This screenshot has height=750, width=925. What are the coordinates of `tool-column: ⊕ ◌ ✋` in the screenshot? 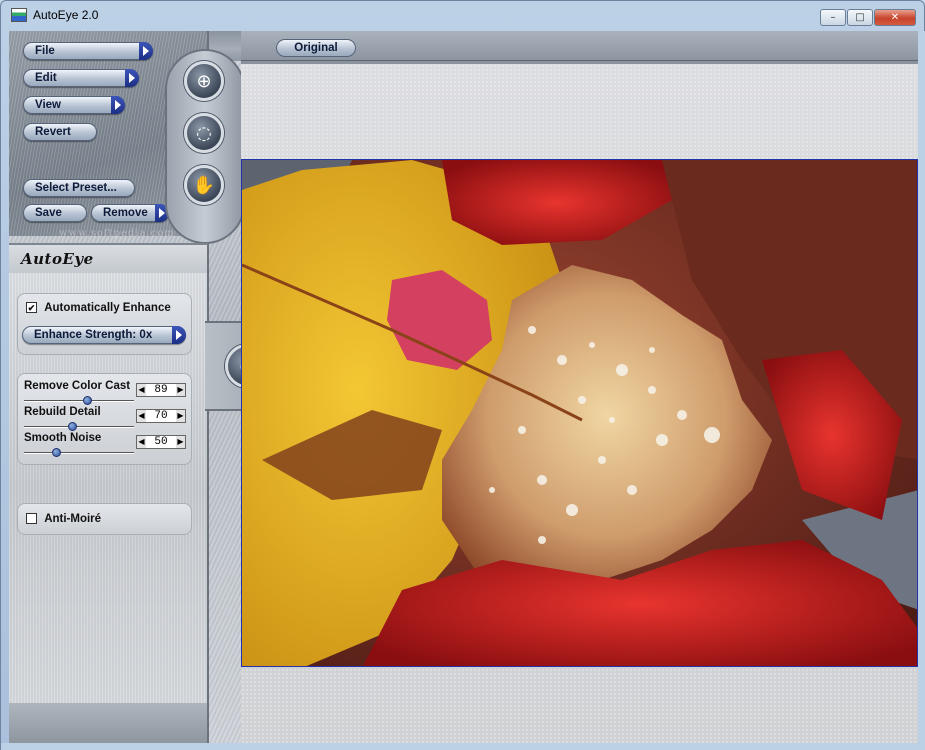 It's located at (205, 146).